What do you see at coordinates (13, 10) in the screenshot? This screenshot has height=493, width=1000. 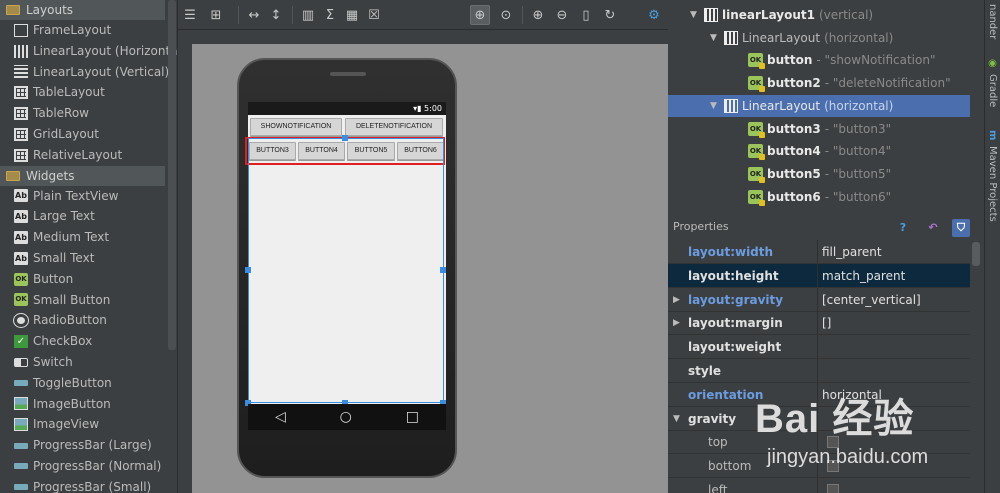 I see `folder-icon` at bounding box center [13, 10].